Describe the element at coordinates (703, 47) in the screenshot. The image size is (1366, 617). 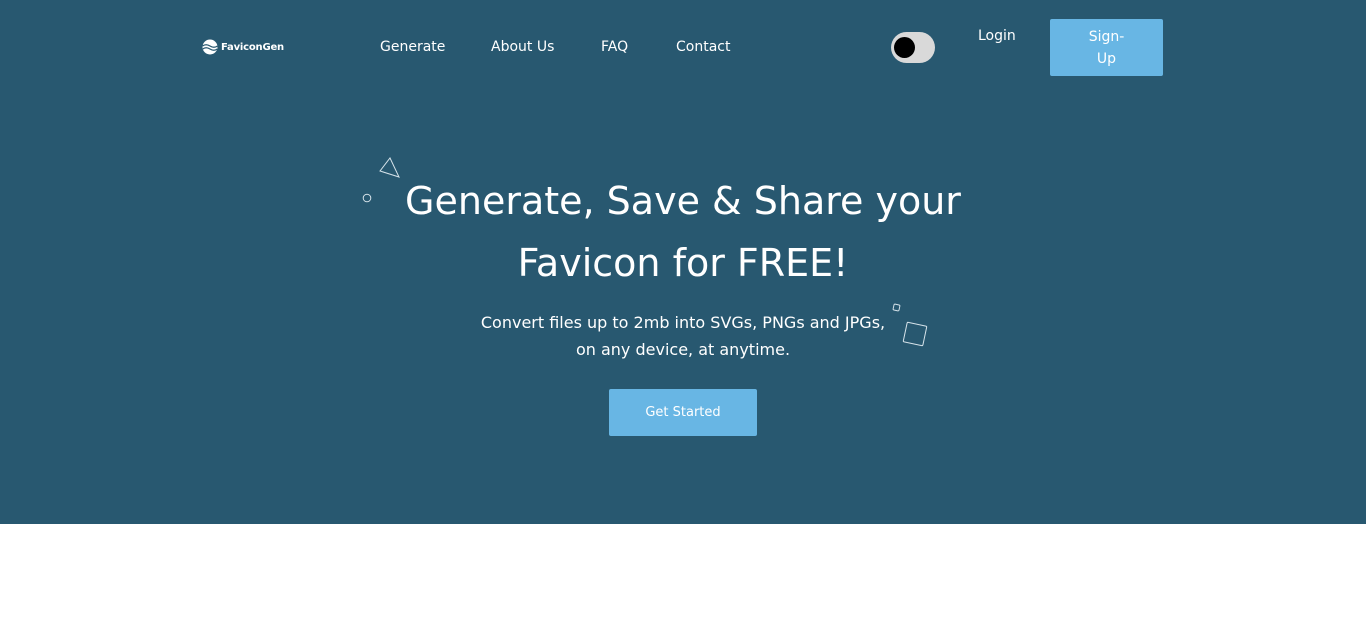
I see `nav-link-contact: Contact` at that location.